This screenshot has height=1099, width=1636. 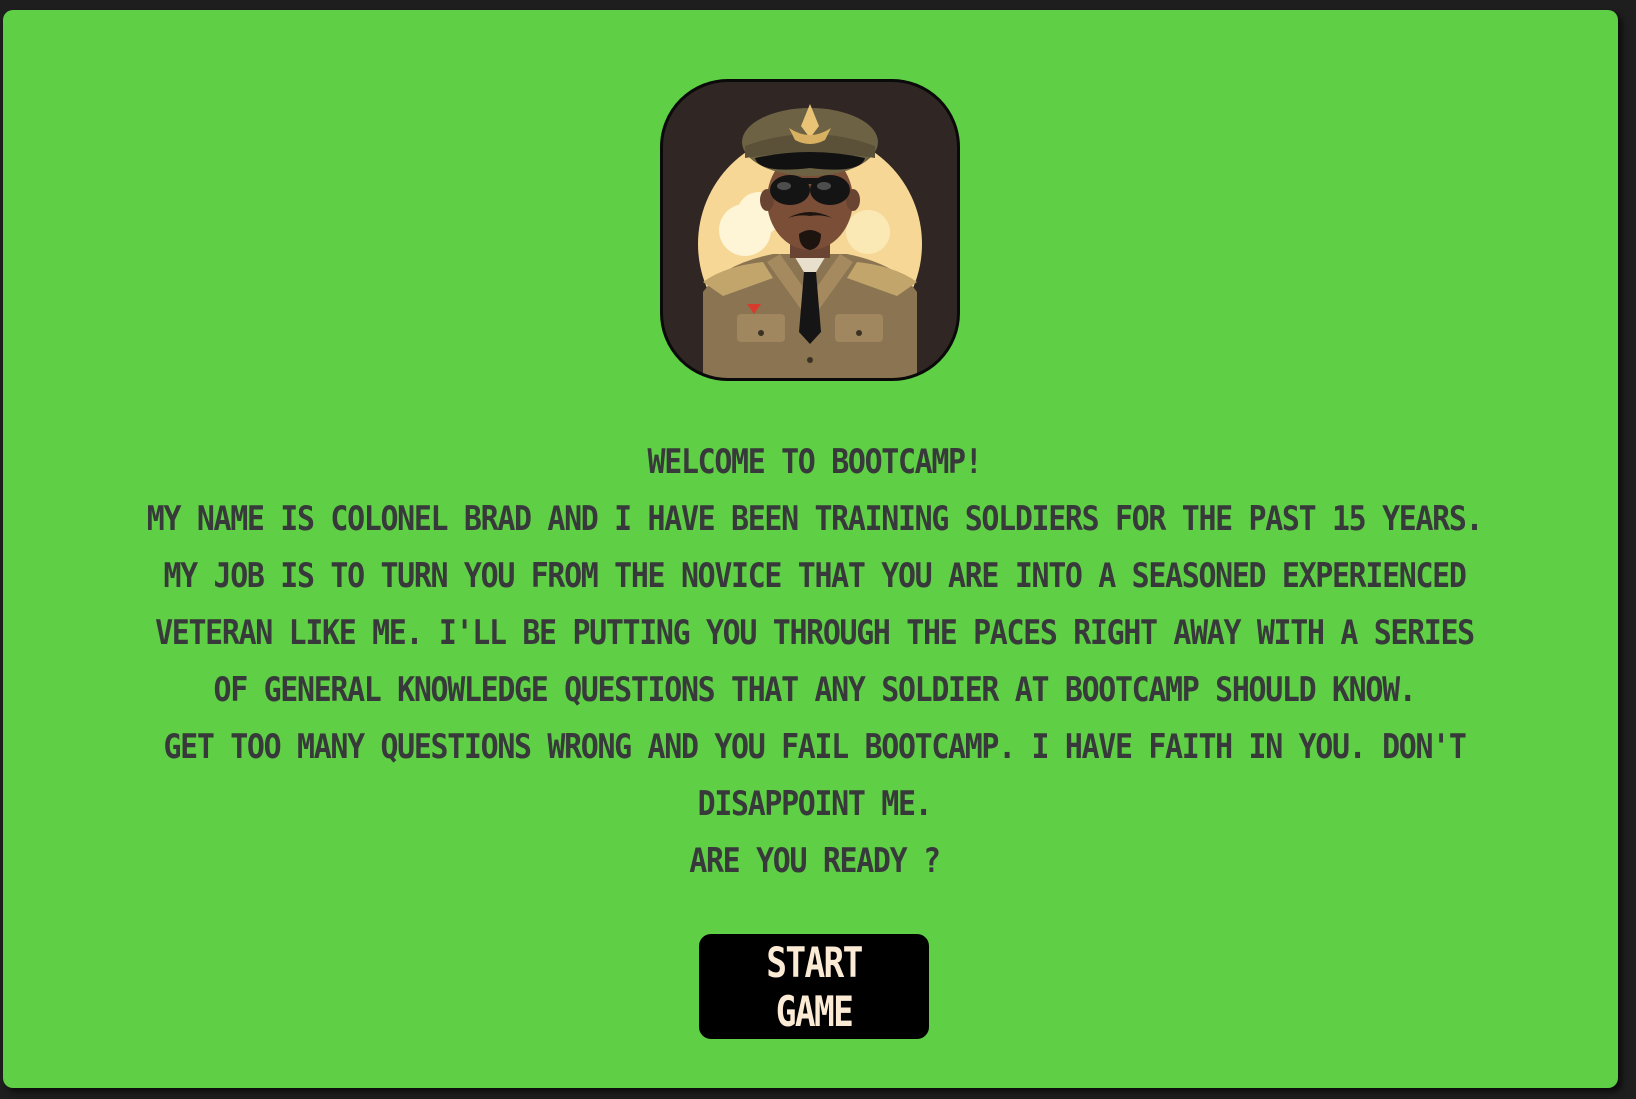 What do you see at coordinates (815, 462) in the screenshot?
I see `welcome-heading: Welcome to bootcamp!` at bounding box center [815, 462].